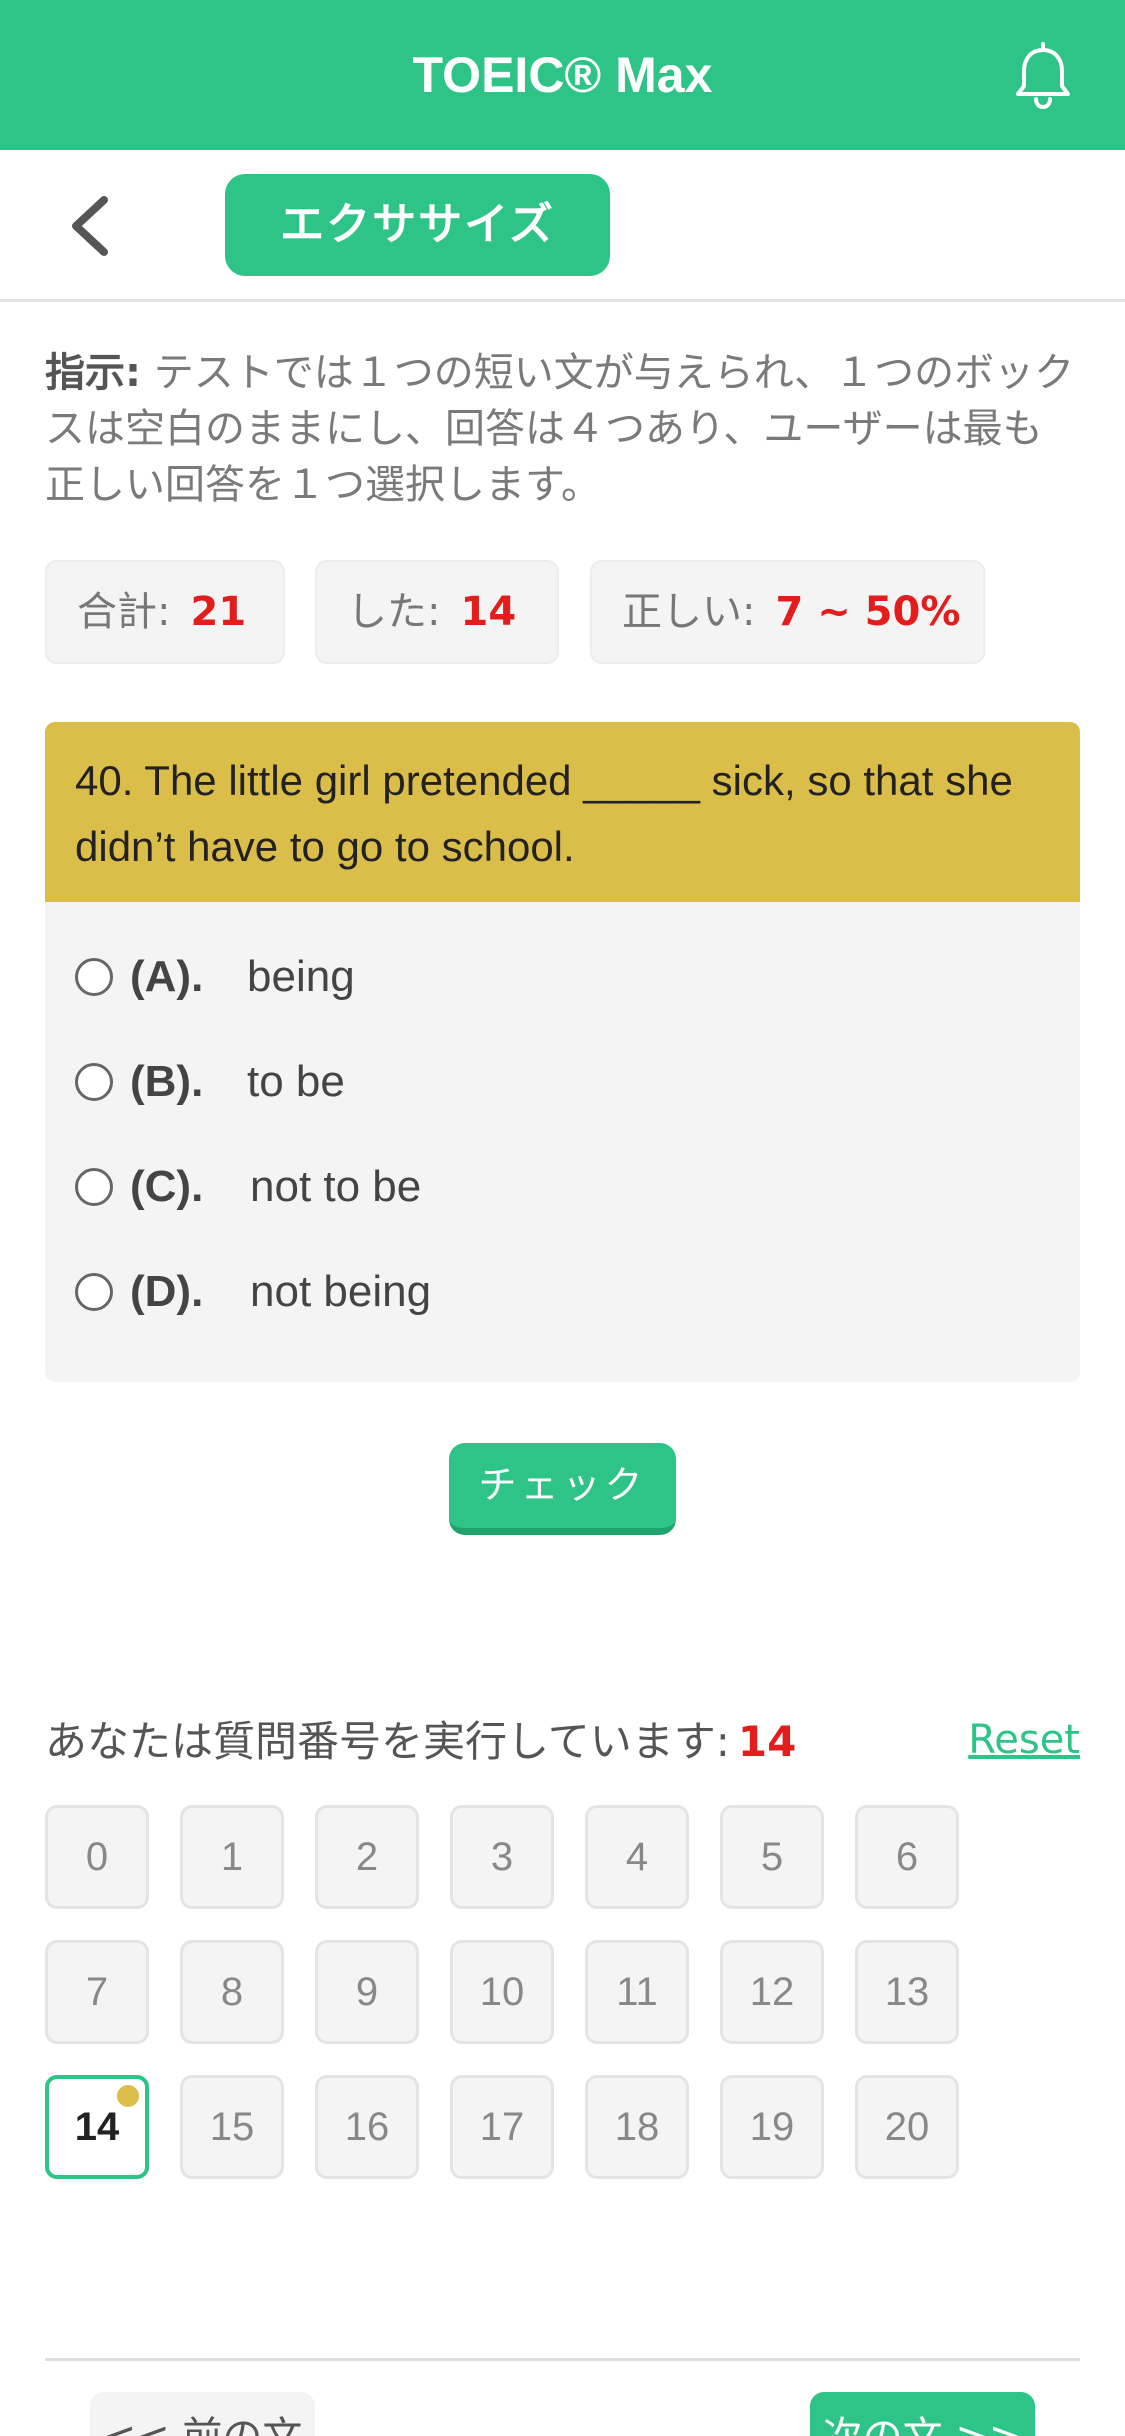  Describe the element at coordinates (128, 2096) in the screenshot. I see `current-indicator-dot` at that location.